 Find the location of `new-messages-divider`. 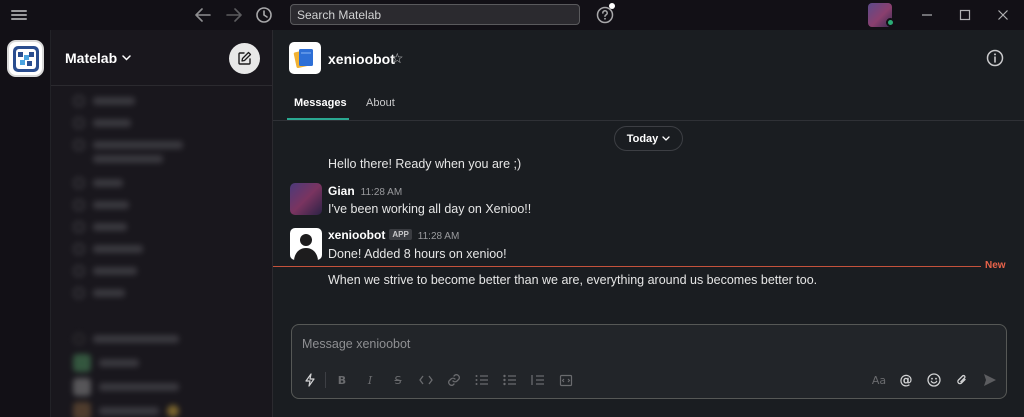

new-messages-divider is located at coordinates (627, 266).